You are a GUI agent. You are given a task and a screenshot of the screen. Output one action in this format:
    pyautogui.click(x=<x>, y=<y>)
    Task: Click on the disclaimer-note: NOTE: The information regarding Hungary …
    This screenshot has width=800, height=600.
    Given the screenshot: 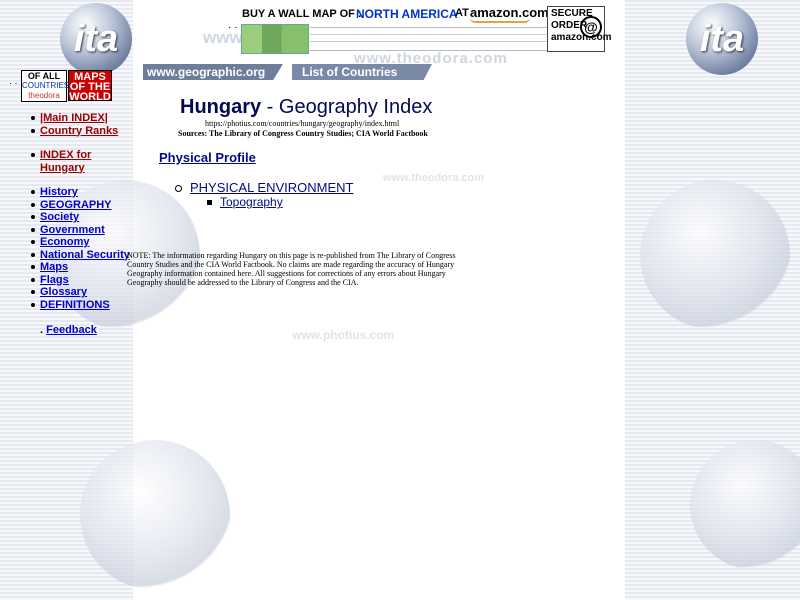 What is the action you would take?
    pyautogui.click(x=291, y=269)
    